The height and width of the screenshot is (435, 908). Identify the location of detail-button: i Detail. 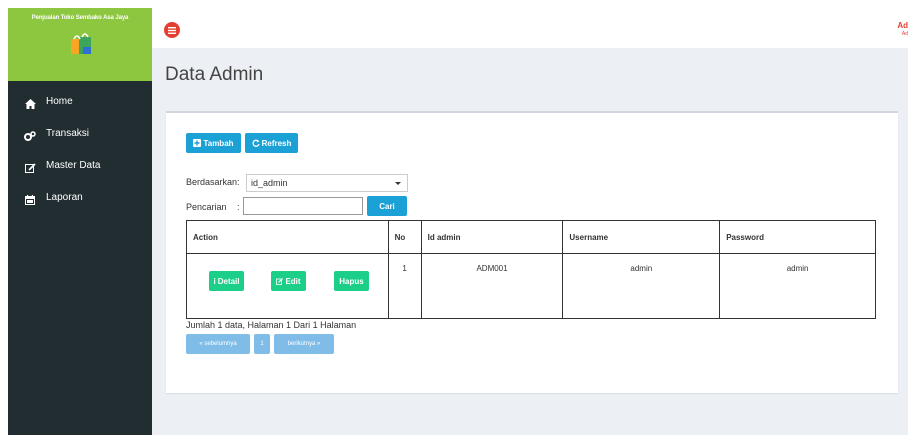
(226, 281).